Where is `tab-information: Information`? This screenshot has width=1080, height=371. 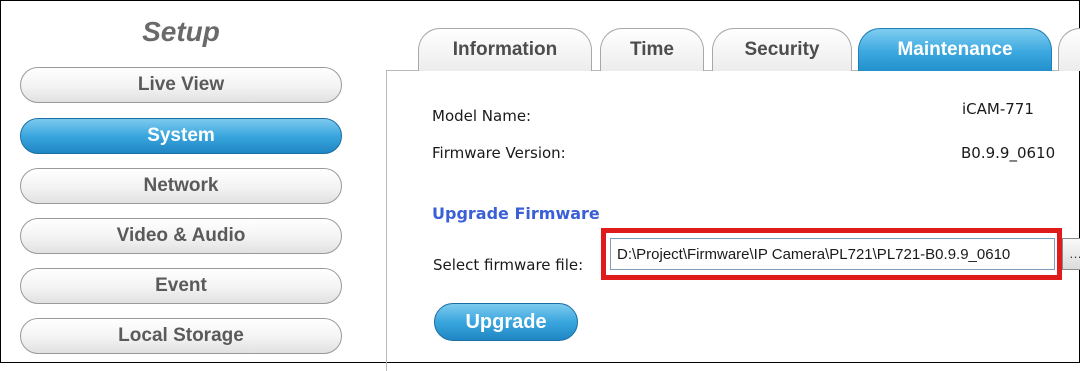
tab-information: Information is located at coordinates (505, 49).